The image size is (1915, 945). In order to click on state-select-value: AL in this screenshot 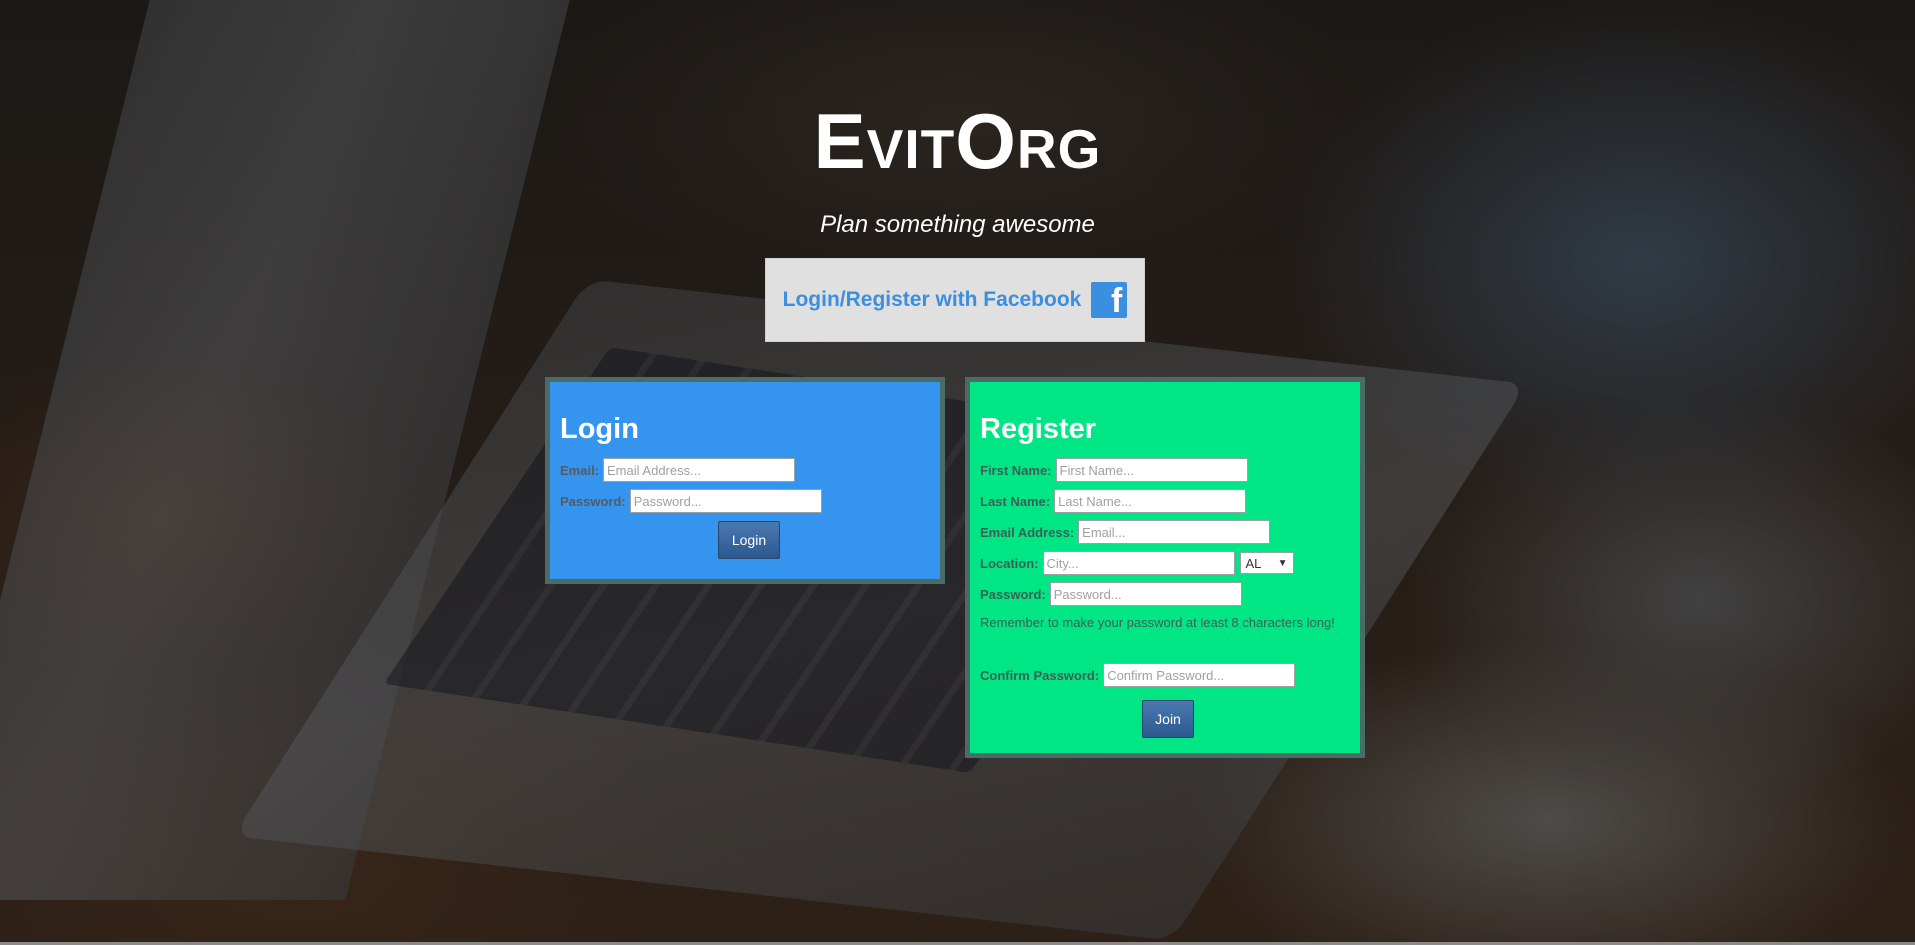, I will do `click(1253, 563)`.